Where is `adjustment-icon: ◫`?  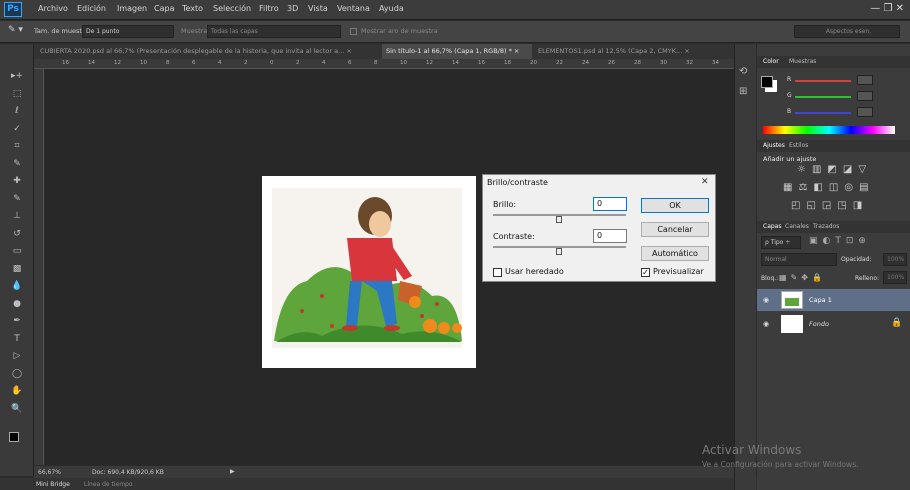
adjustment-icon: ◫ is located at coordinates (833, 187).